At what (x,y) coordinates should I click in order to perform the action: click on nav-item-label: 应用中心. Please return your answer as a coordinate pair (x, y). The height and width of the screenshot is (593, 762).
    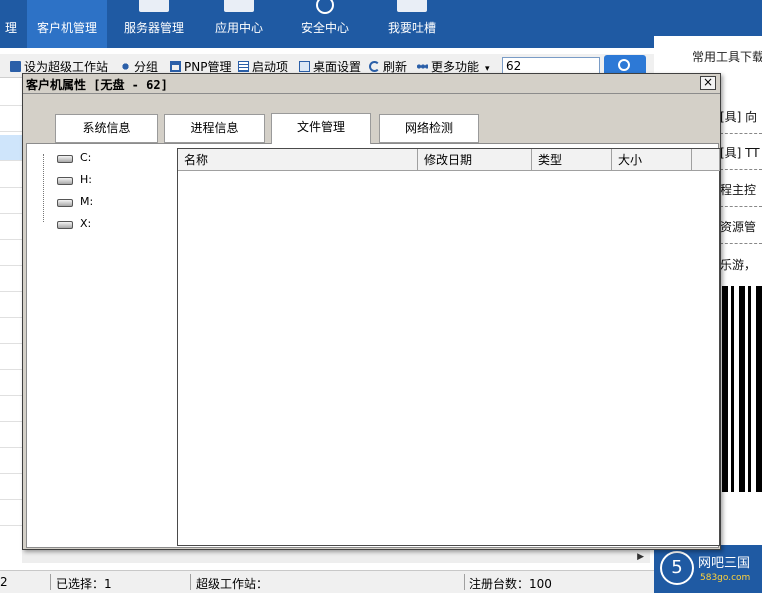
    Looking at the image, I should click on (238, 28).